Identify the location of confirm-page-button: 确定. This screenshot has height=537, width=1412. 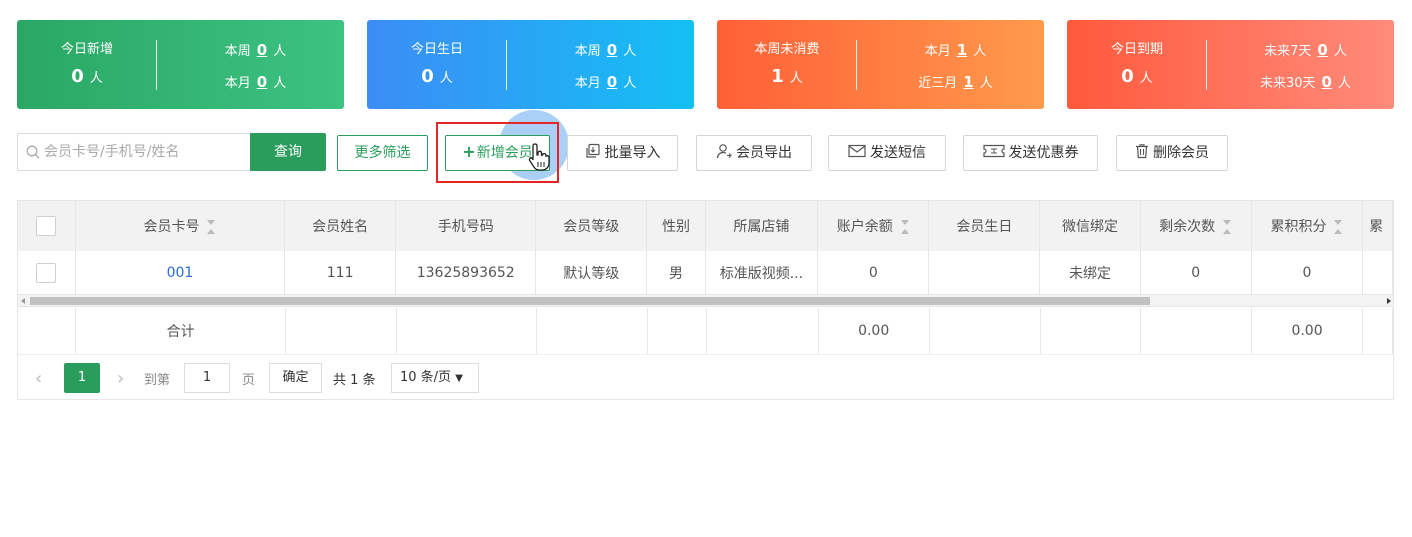
(295, 378).